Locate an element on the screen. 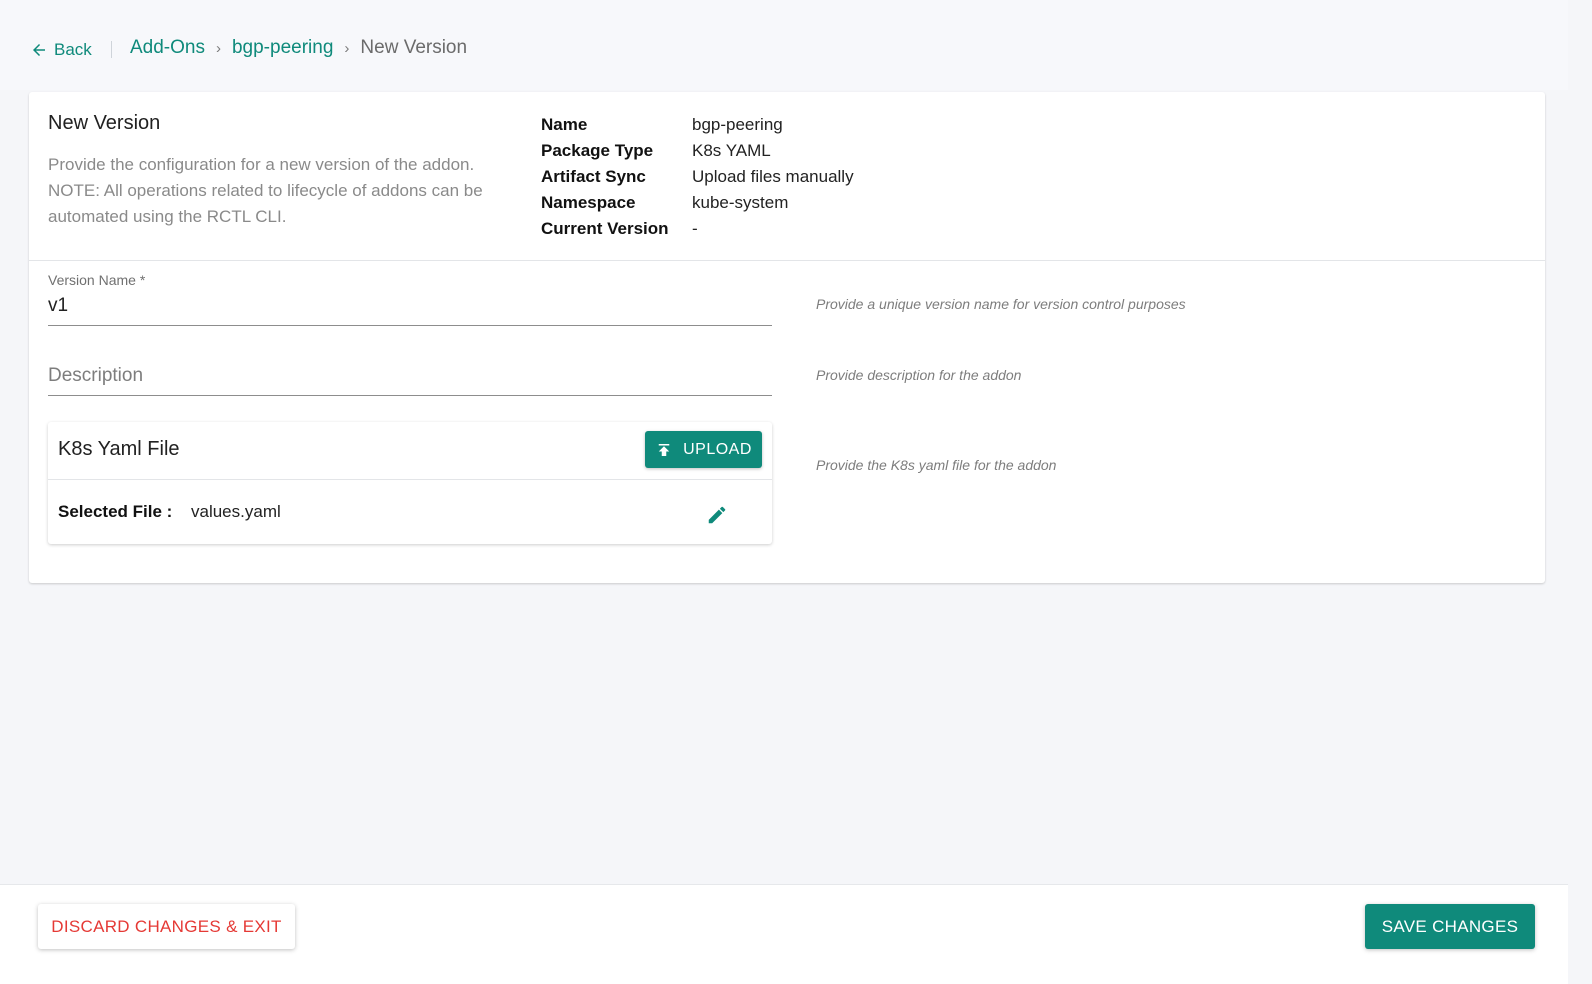 The image size is (1592, 984). footer-bar: DISCARD CHANGES & EXIT SAVE CHANGES is located at coordinates (784, 934).